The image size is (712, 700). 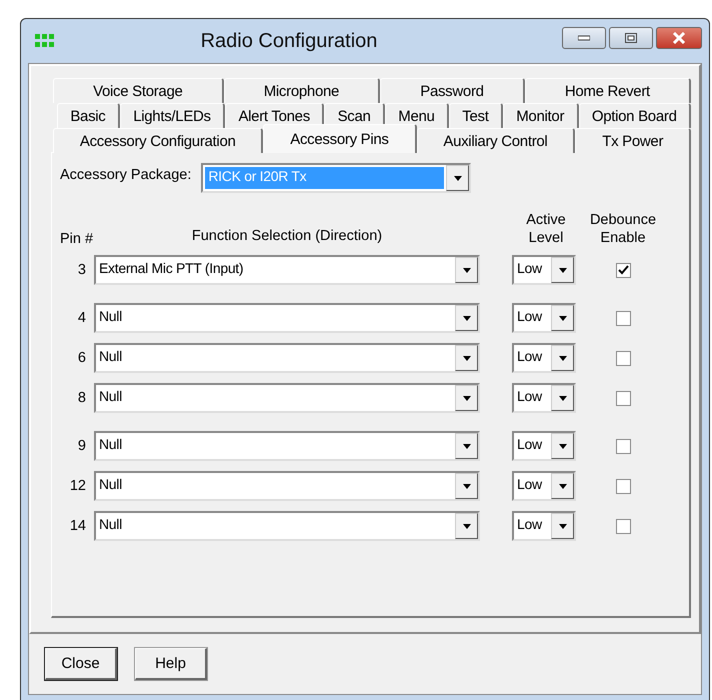 What do you see at coordinates (81, 398) in the screenshot?
I see `pin-number: 8` at bounding box center [81, 398].